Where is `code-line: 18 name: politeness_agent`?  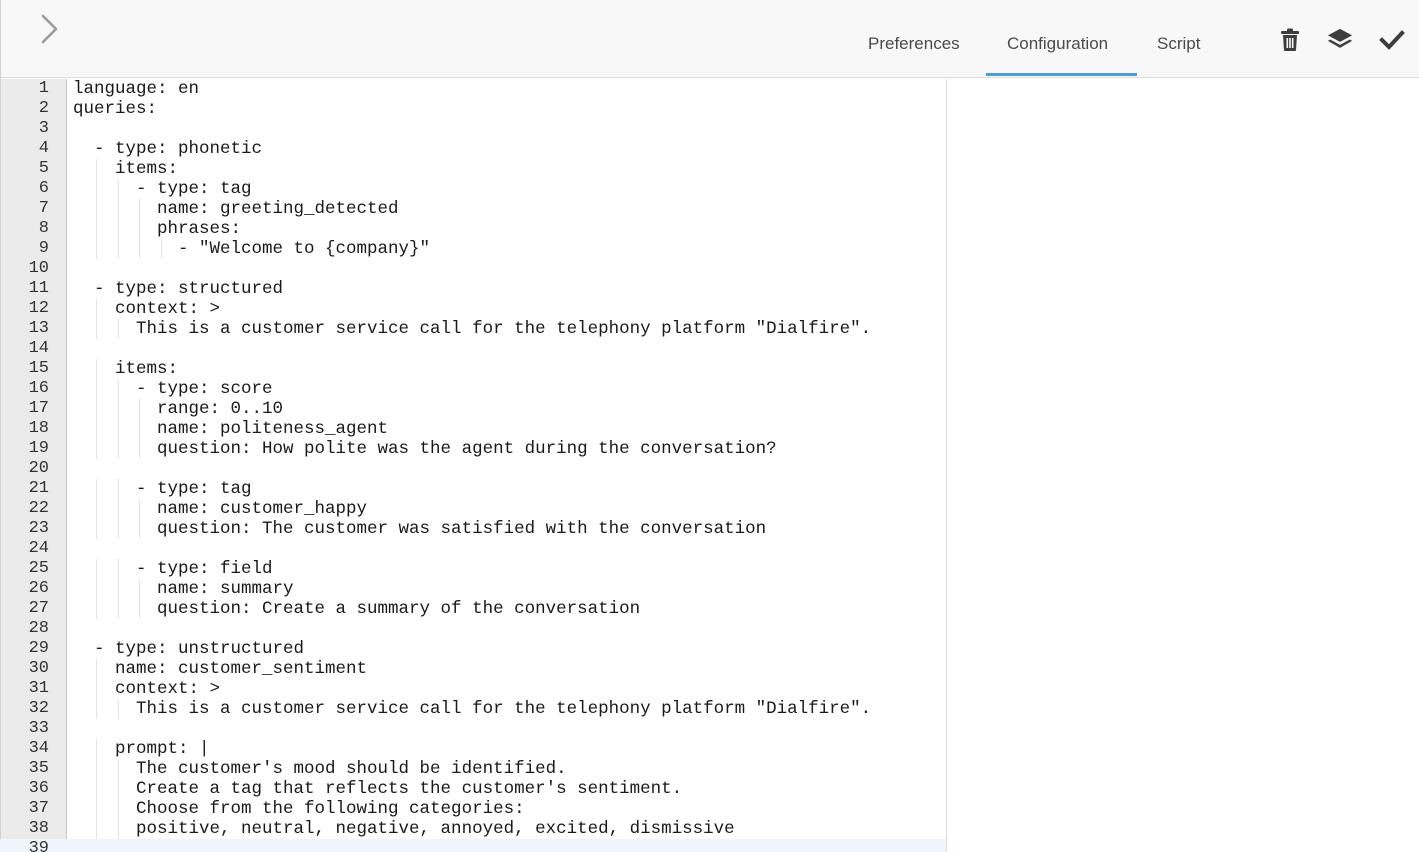 code-line: 18 name: politeness_agent is located at coordinates (473, 429).